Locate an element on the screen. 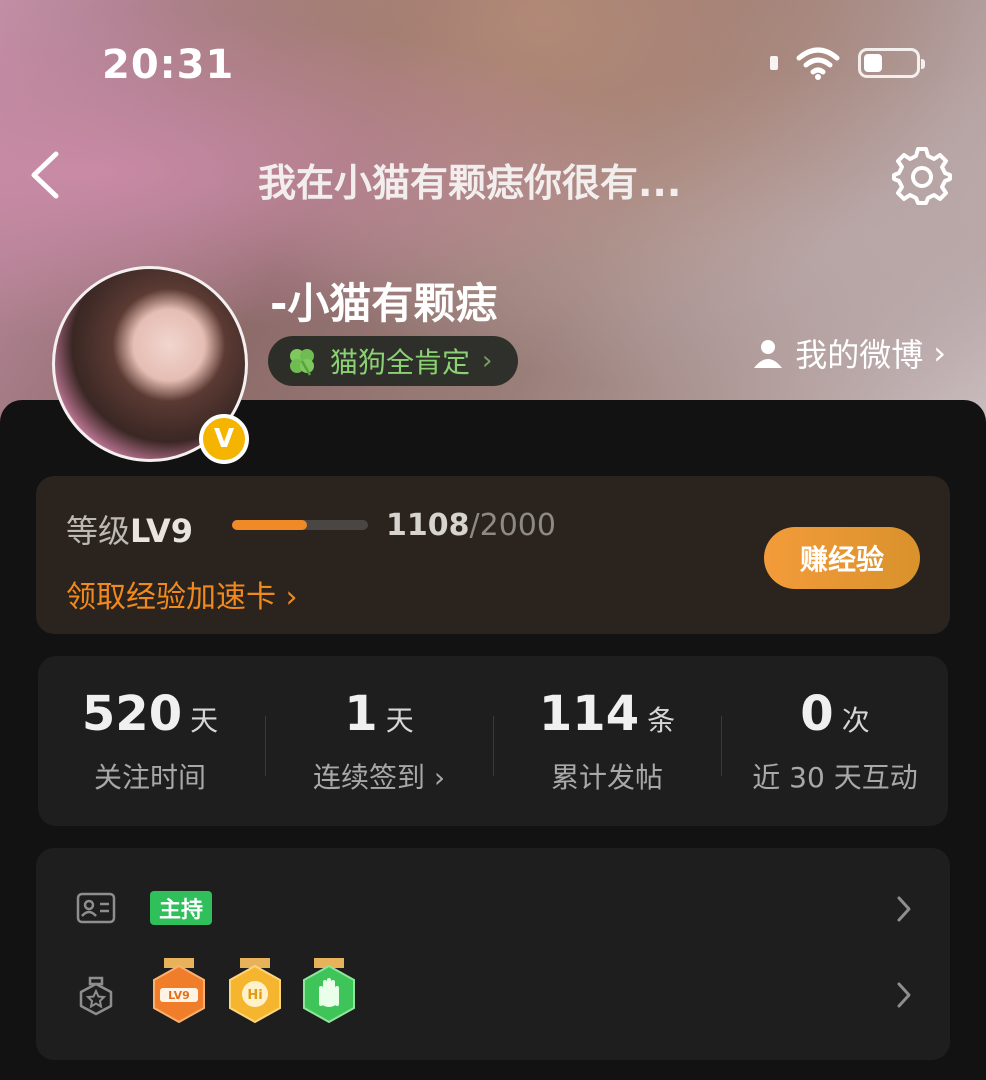 Image resolution: width=986 pixels, height=1080 pixels. clover-icon is located at coordinates (302, 362).